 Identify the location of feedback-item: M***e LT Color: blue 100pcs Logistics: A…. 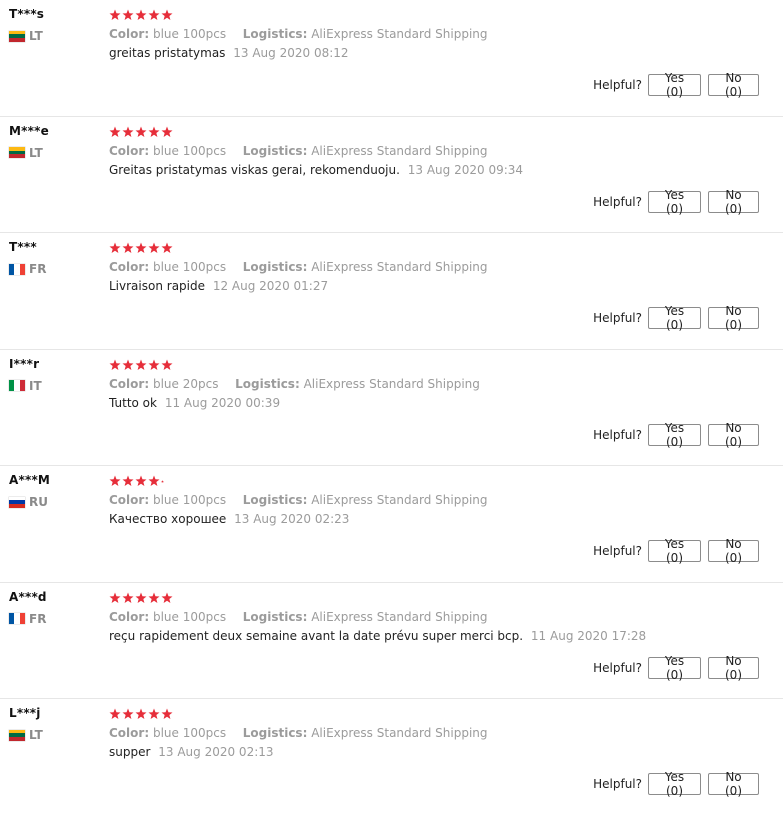
(391, 175).